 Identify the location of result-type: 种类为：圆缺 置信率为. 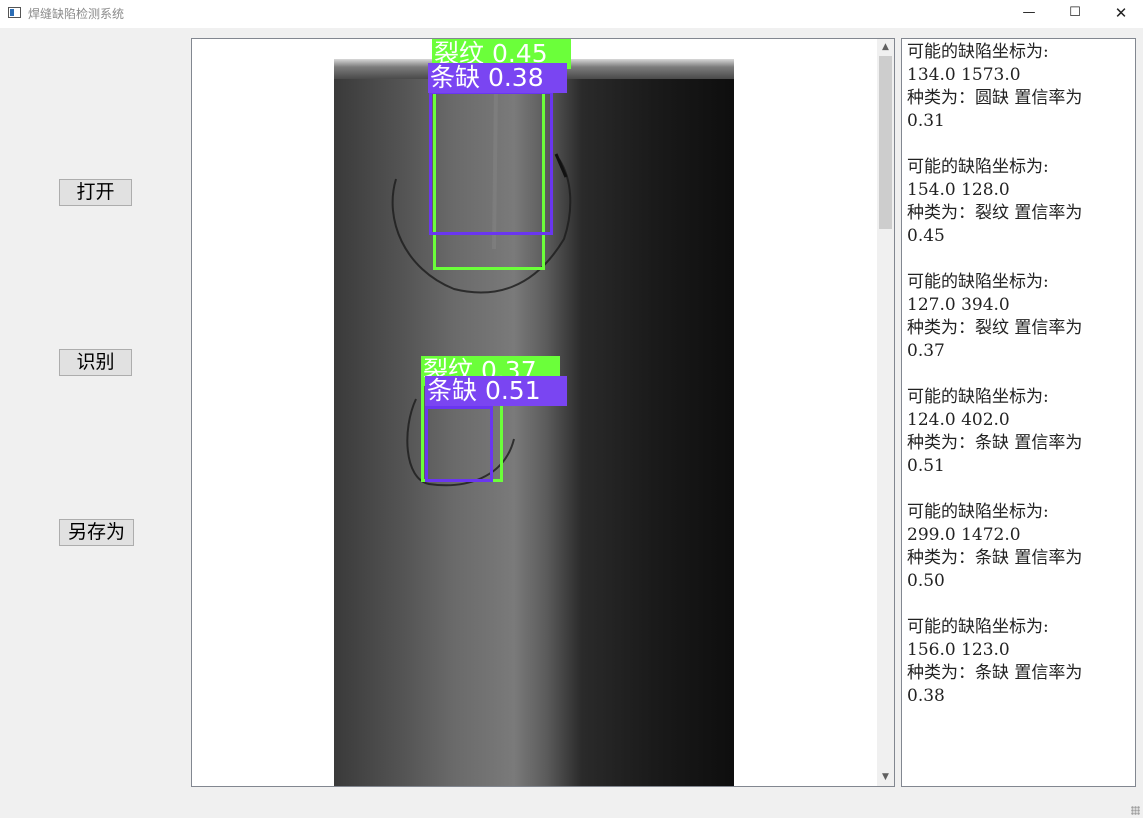
(995, 98).